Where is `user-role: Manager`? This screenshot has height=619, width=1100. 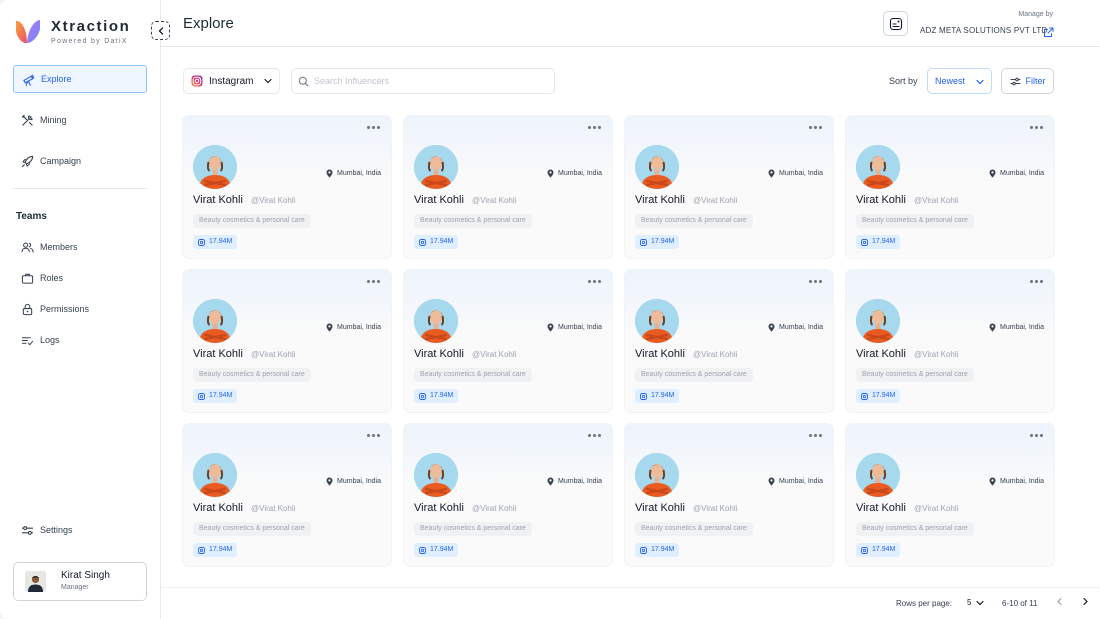
user-role: Manager is located at coordinates (75, 587).